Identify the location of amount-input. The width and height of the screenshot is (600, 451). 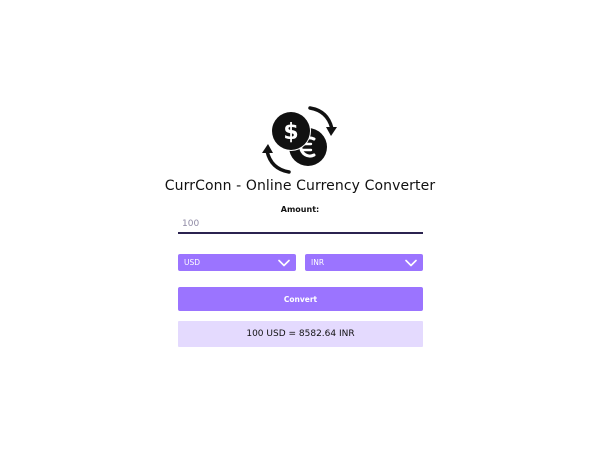
(300, 225).